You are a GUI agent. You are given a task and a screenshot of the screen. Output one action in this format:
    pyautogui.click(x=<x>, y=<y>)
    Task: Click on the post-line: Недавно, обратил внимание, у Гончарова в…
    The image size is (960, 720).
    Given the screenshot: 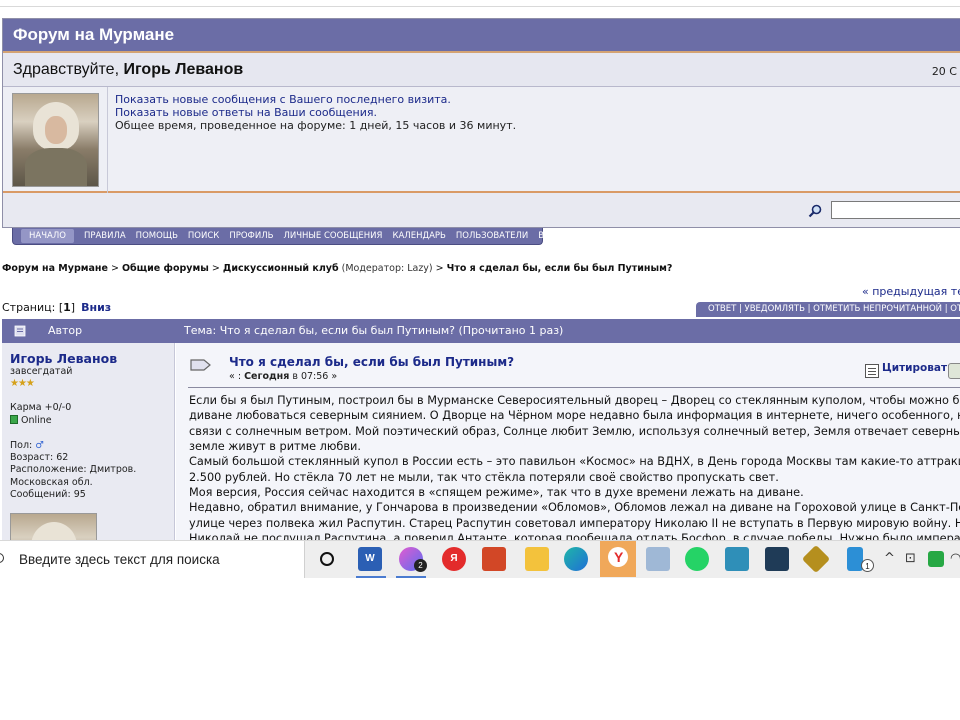 What is the action you would take?
    pyautogui.click(x=574, y=508)
    